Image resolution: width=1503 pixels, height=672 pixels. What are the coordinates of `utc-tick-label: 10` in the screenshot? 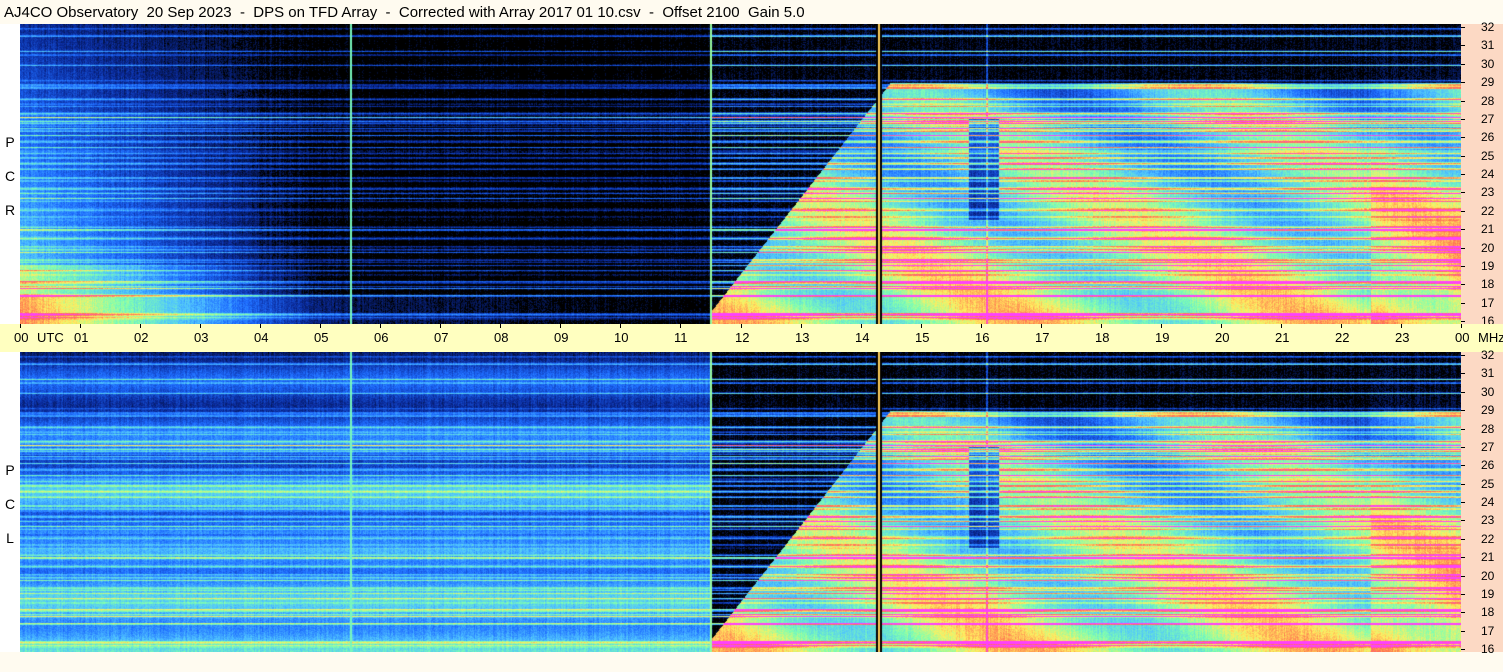 It's located at (621, 337).